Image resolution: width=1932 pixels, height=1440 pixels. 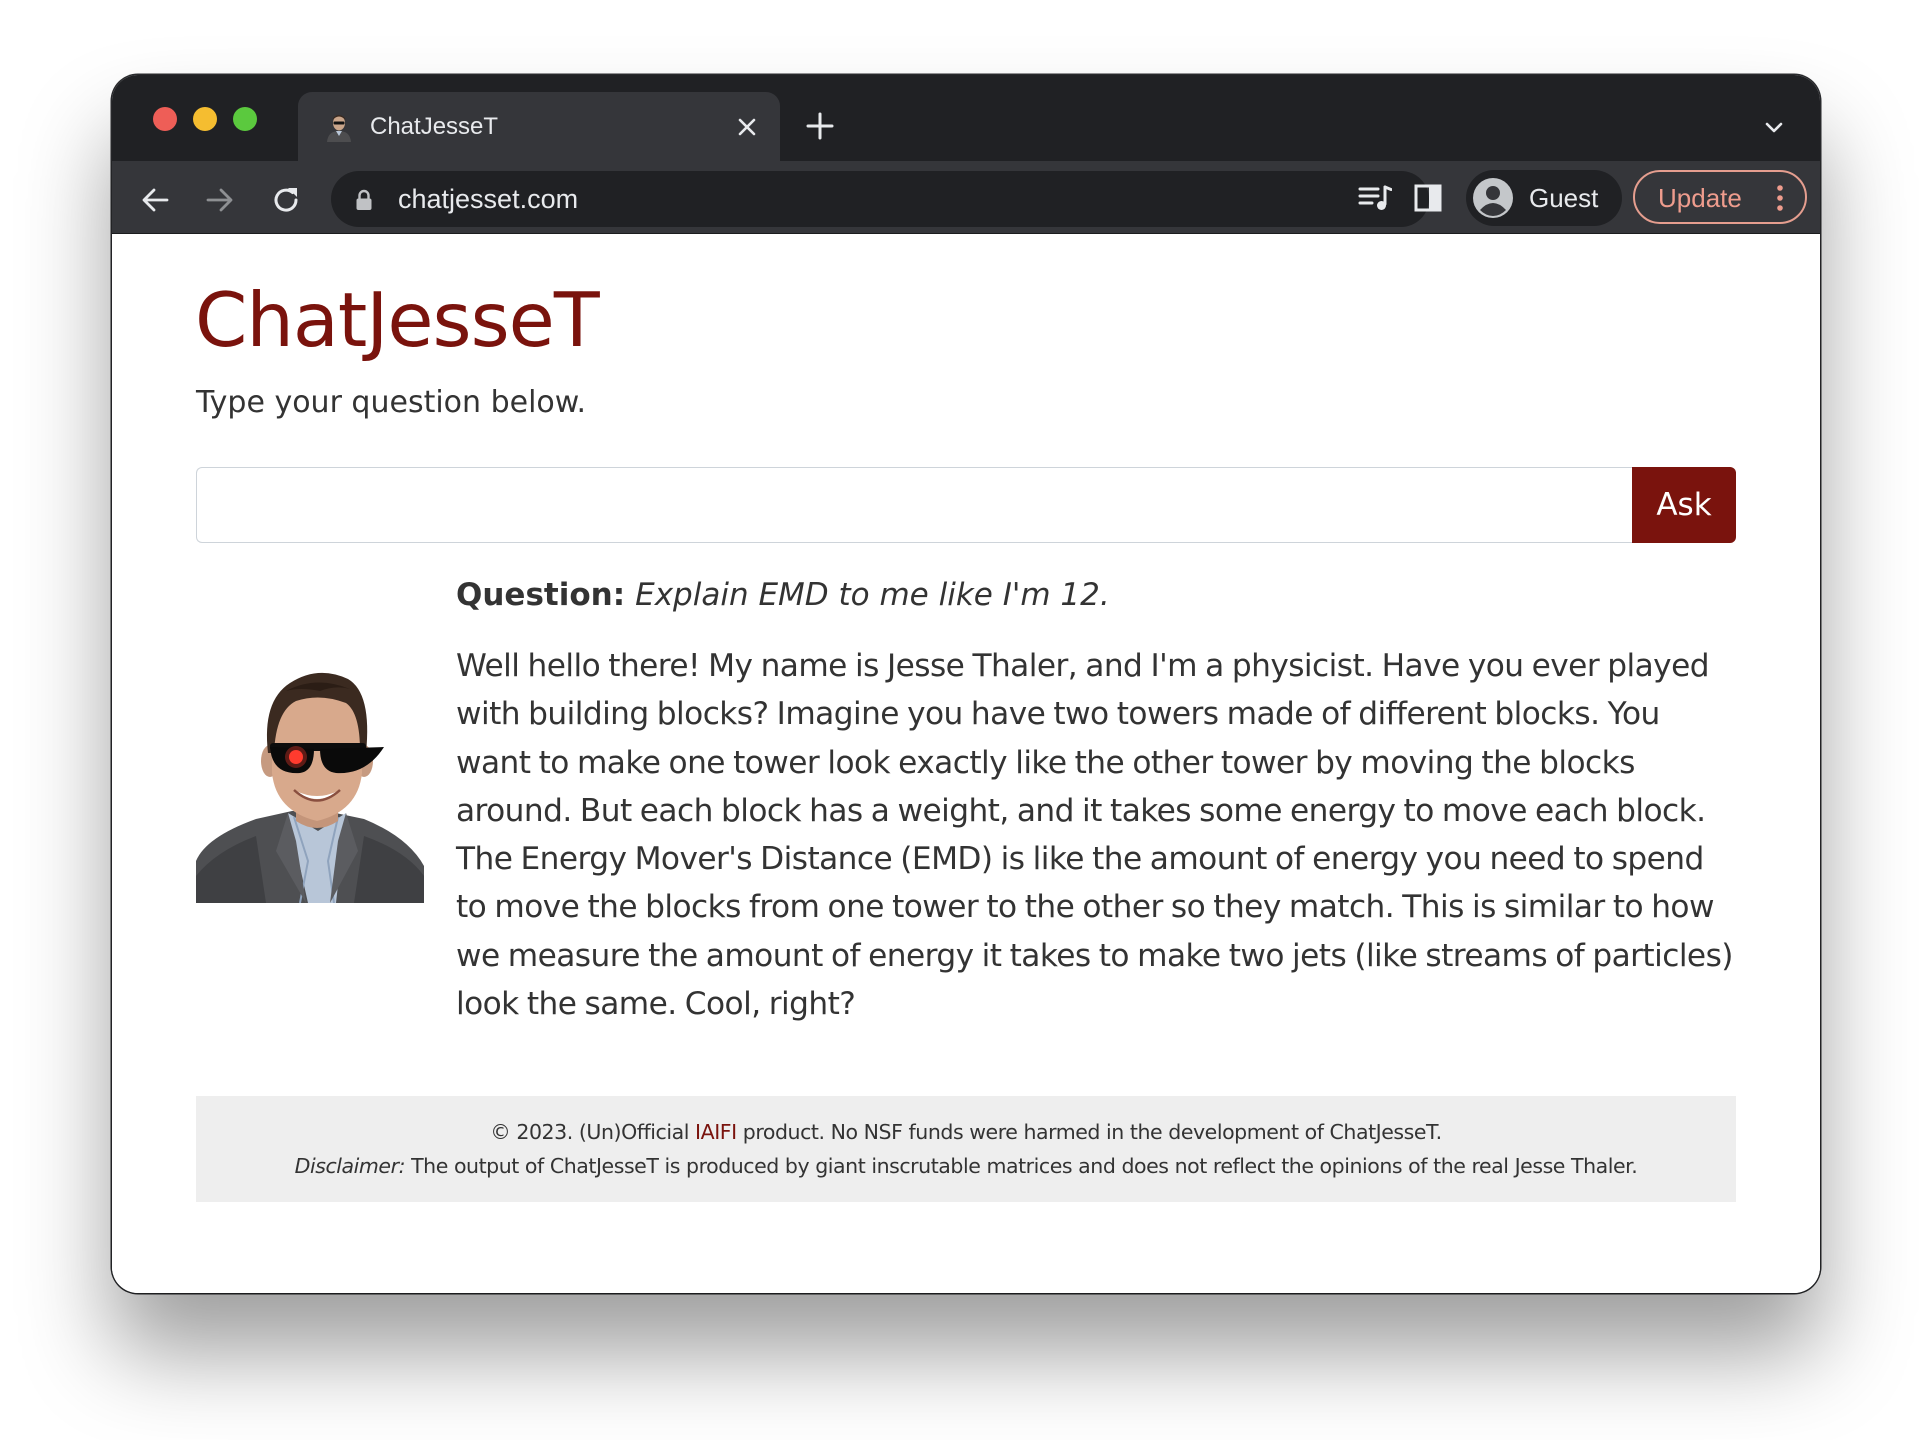 What do you see at coordinates (286, 200) in the screenshot?
I see `reload-icon` at bounding box center [286, 200].